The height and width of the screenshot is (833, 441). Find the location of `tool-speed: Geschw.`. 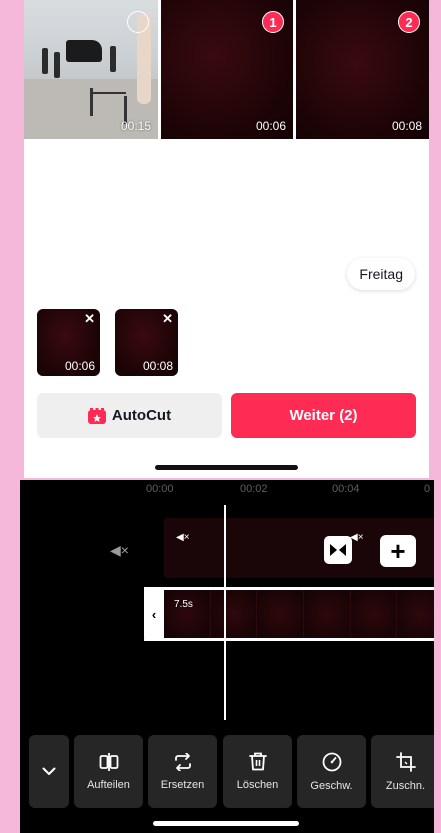

tool-speed: Geschw. is located at coordinates (331, 771).